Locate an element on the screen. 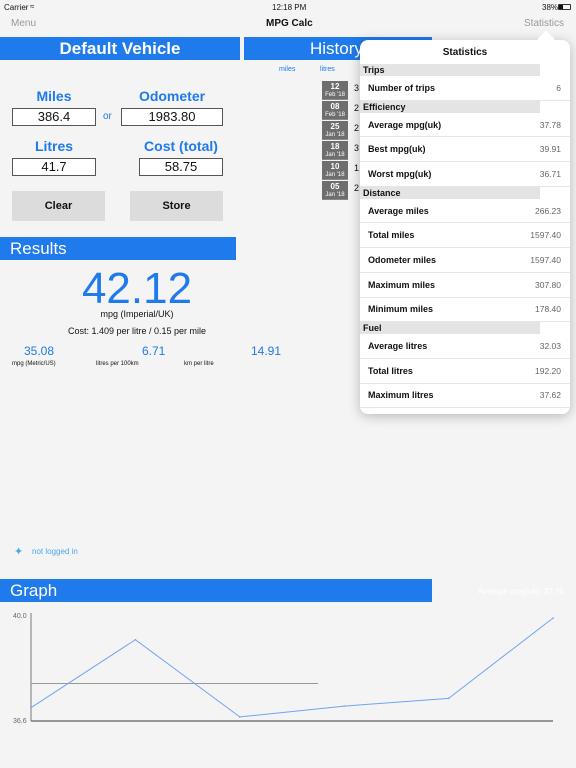 The image size is (576, 768). stat-label: Maximum miles is located at coordinates (402, 284).